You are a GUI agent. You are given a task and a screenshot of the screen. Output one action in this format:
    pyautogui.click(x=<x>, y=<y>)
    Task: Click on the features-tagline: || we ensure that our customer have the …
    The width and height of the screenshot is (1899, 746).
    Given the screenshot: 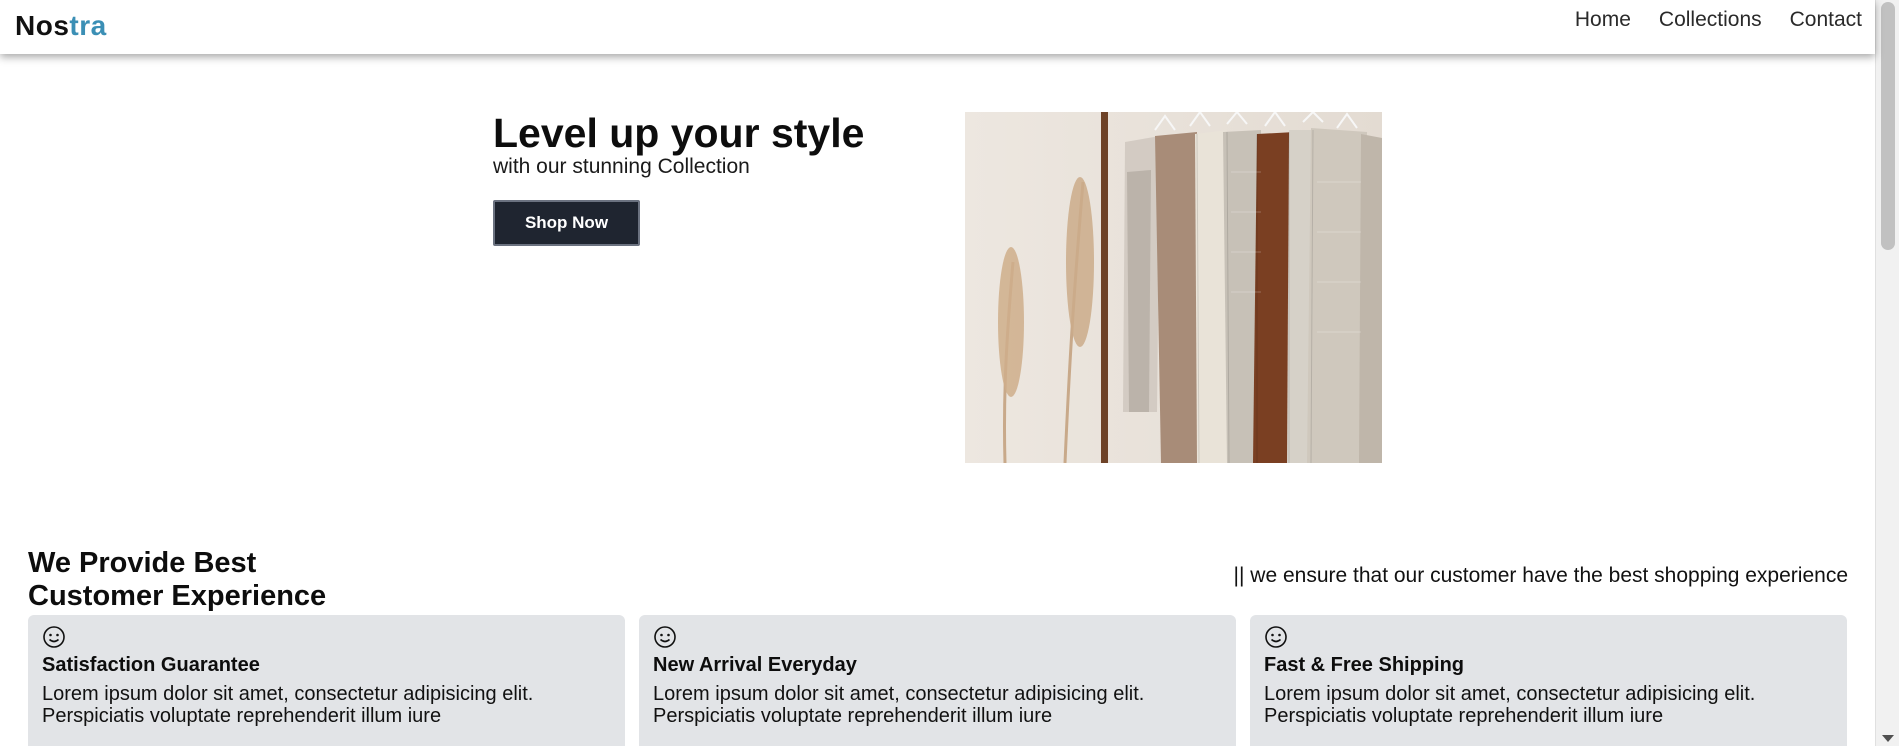 What is the action you would take?
    pyautogui.click(x=1540, y=575)
    